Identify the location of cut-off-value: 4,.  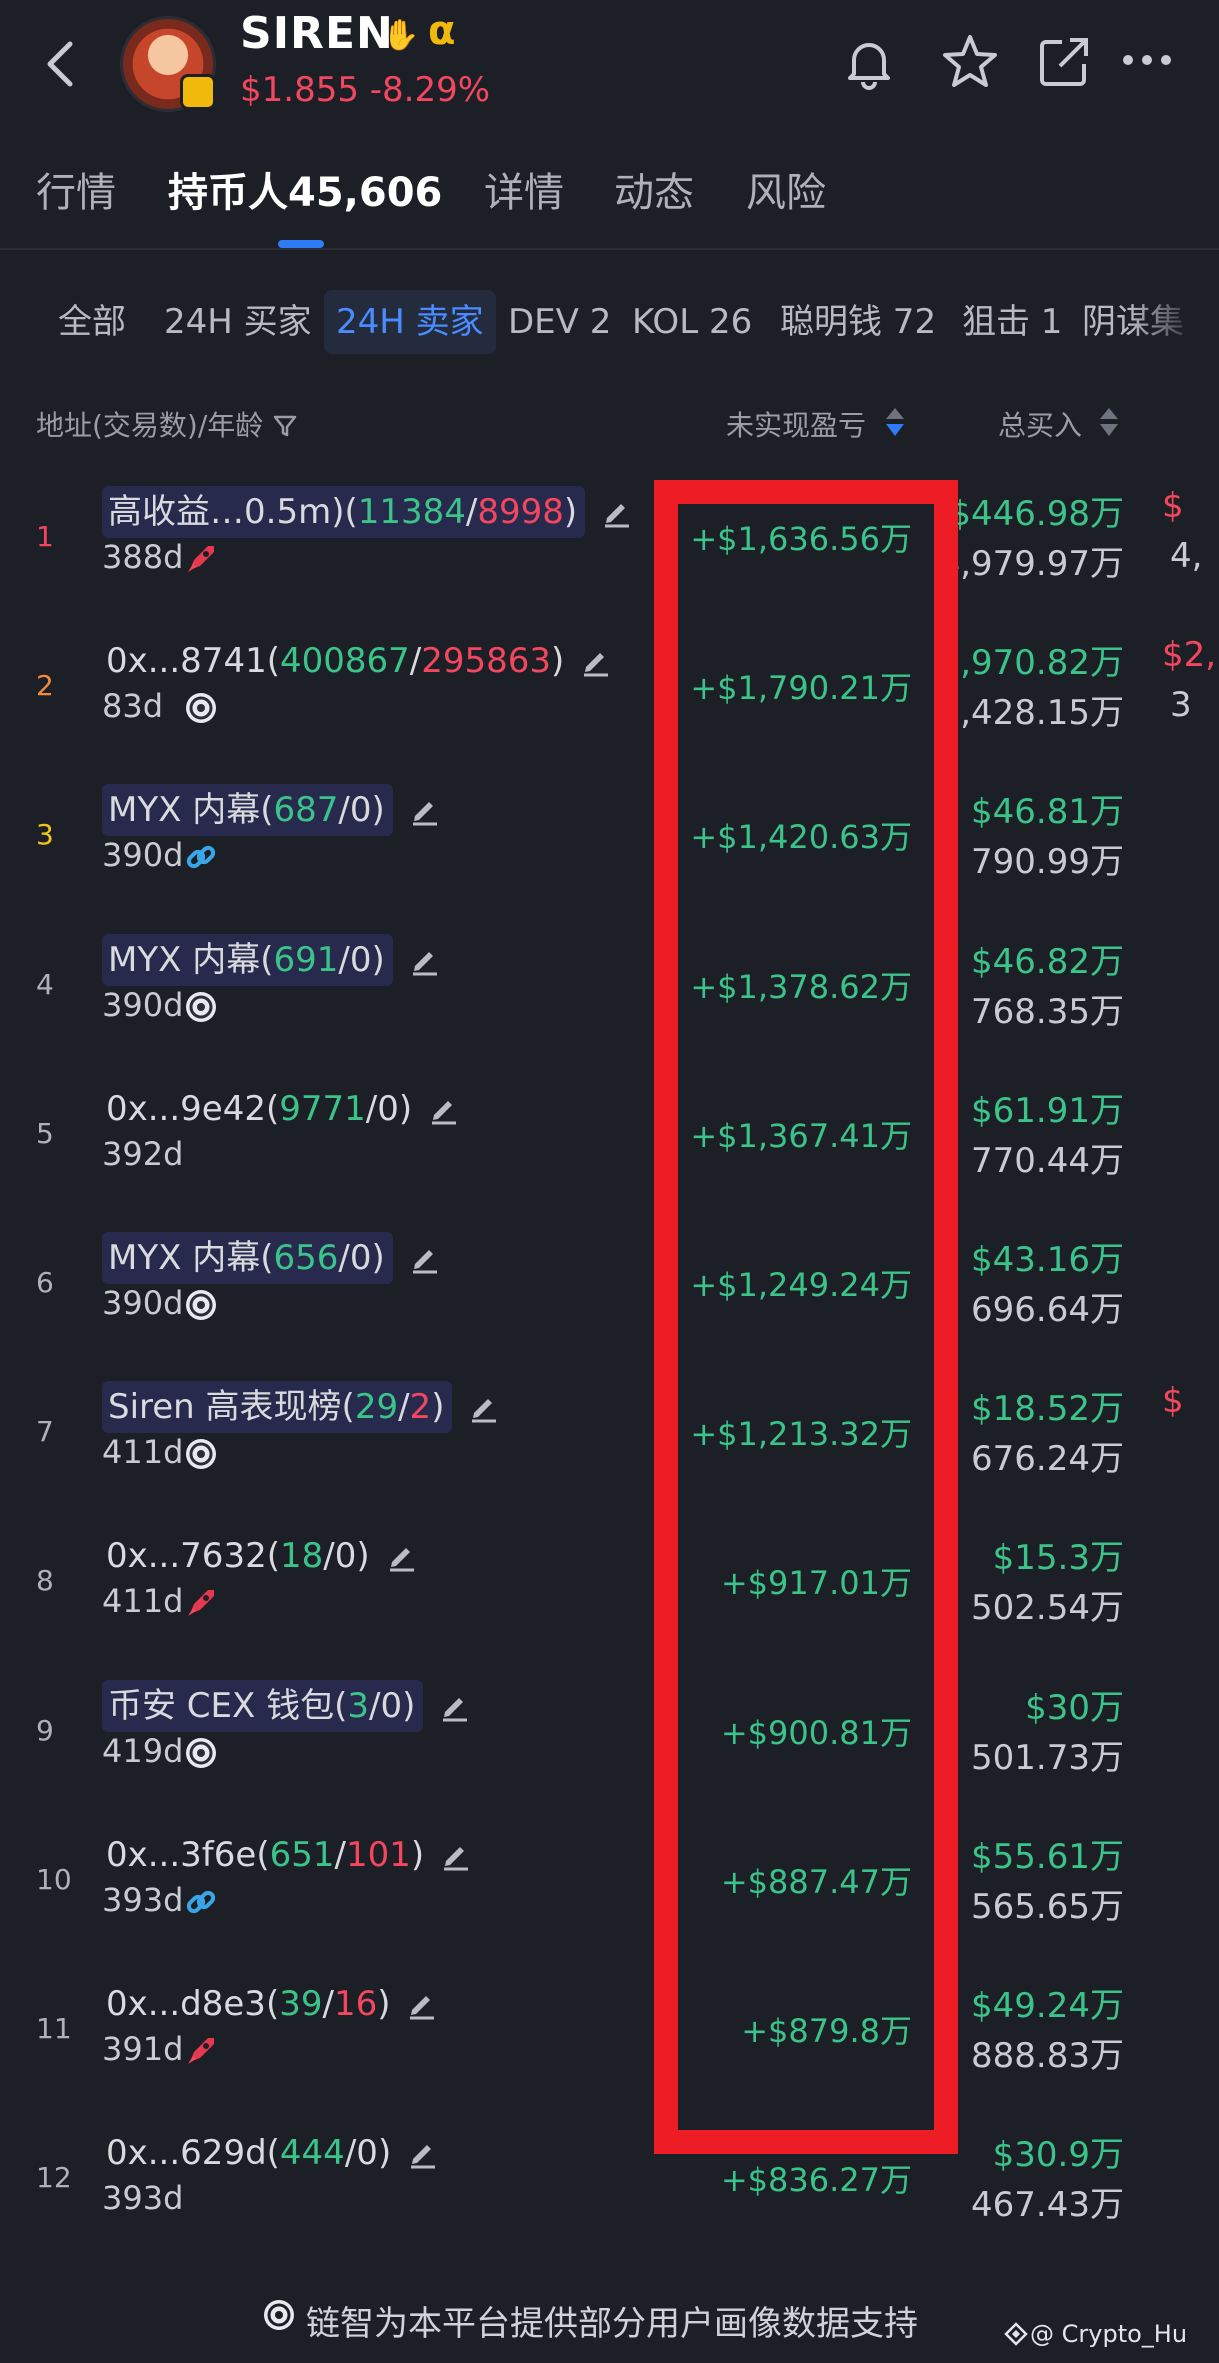
(1186, 556).